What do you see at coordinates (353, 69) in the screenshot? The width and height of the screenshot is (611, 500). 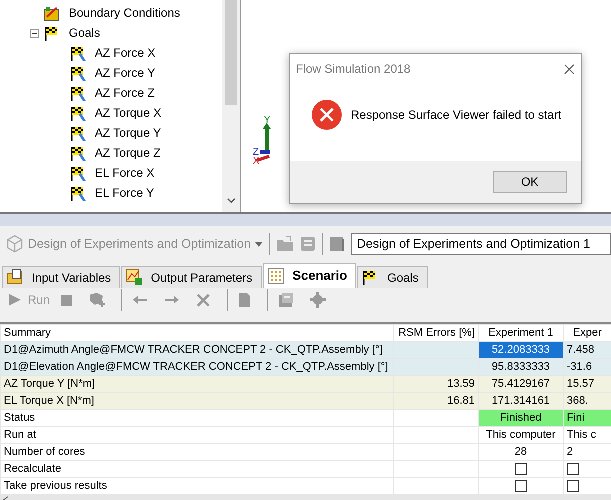 I see `dialog-title: Flow Simulation 2018` at bounding box center [353, 69].